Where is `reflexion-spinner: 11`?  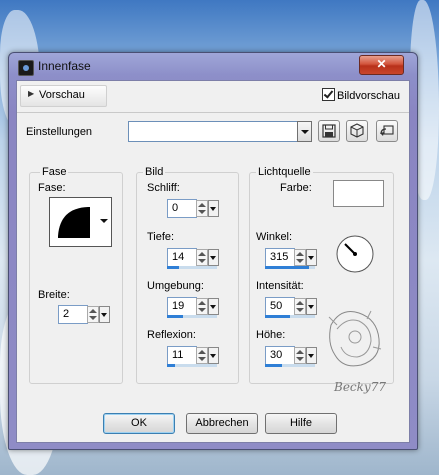 reflexion-spinner: 11 is located at coordinates (193, 356).